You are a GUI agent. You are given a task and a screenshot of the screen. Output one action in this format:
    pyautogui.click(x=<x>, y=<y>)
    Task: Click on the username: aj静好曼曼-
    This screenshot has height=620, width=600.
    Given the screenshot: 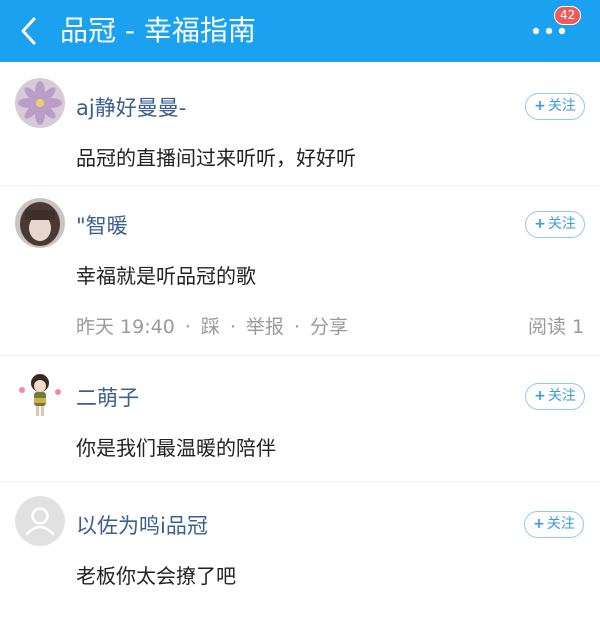 What is the action you would take?
    pyautogui.click(x=131, y=107)
    